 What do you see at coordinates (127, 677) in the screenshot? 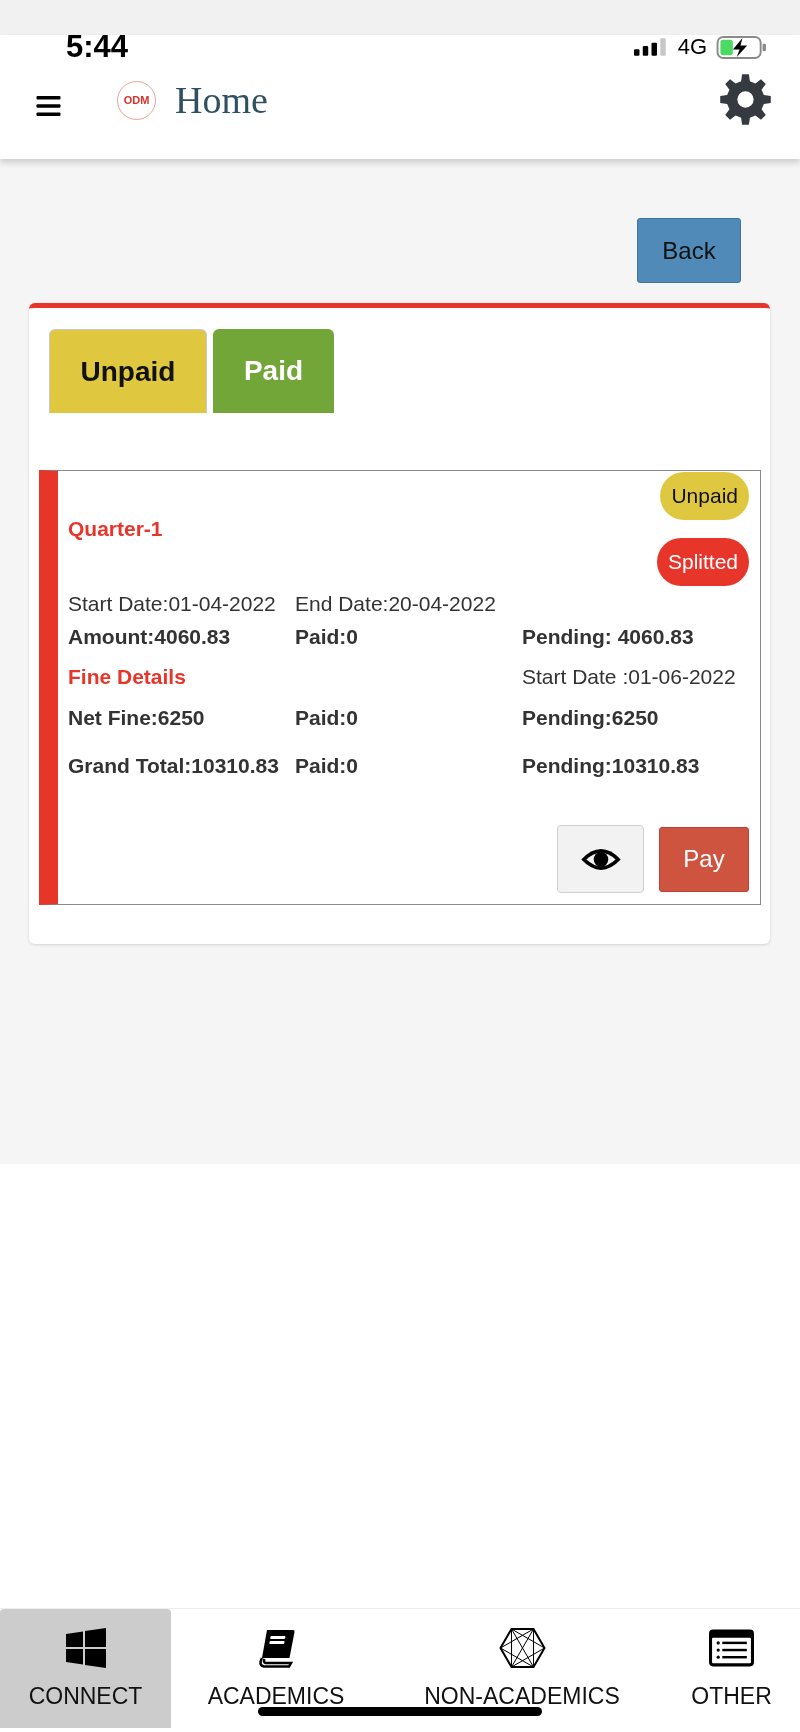
I see `section-heading: Fine Details` at bounding box center [127, 677].